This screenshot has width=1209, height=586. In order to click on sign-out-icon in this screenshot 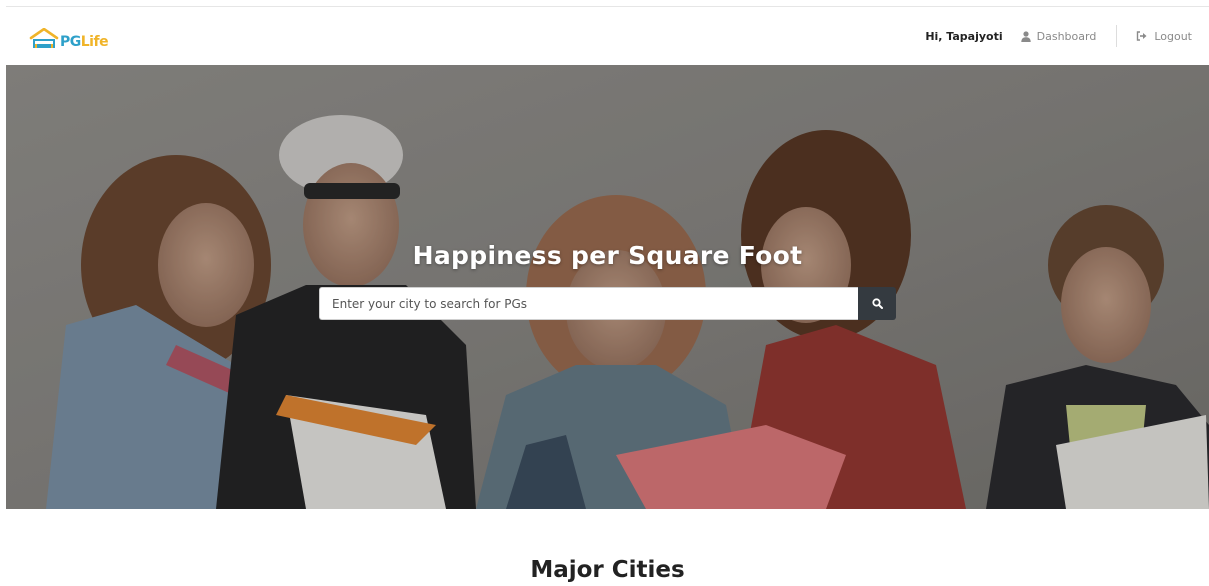, I will do `click(1142, 36)`.